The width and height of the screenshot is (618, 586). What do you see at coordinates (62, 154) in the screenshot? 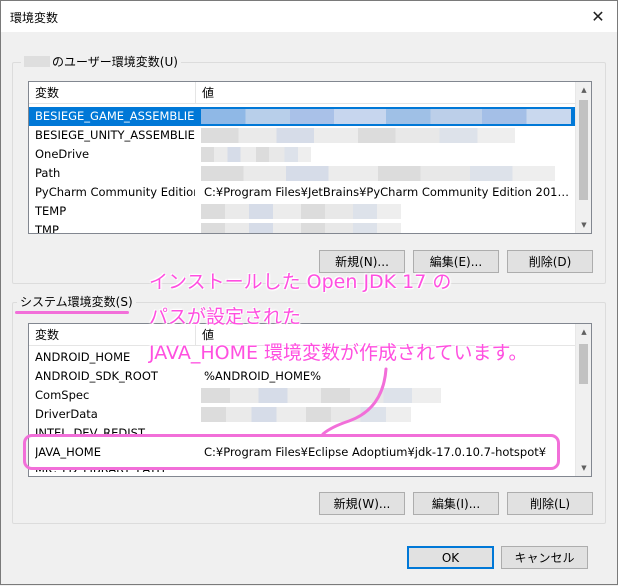
I see `row-name: OneDrive` at bounding box center [62, 154].